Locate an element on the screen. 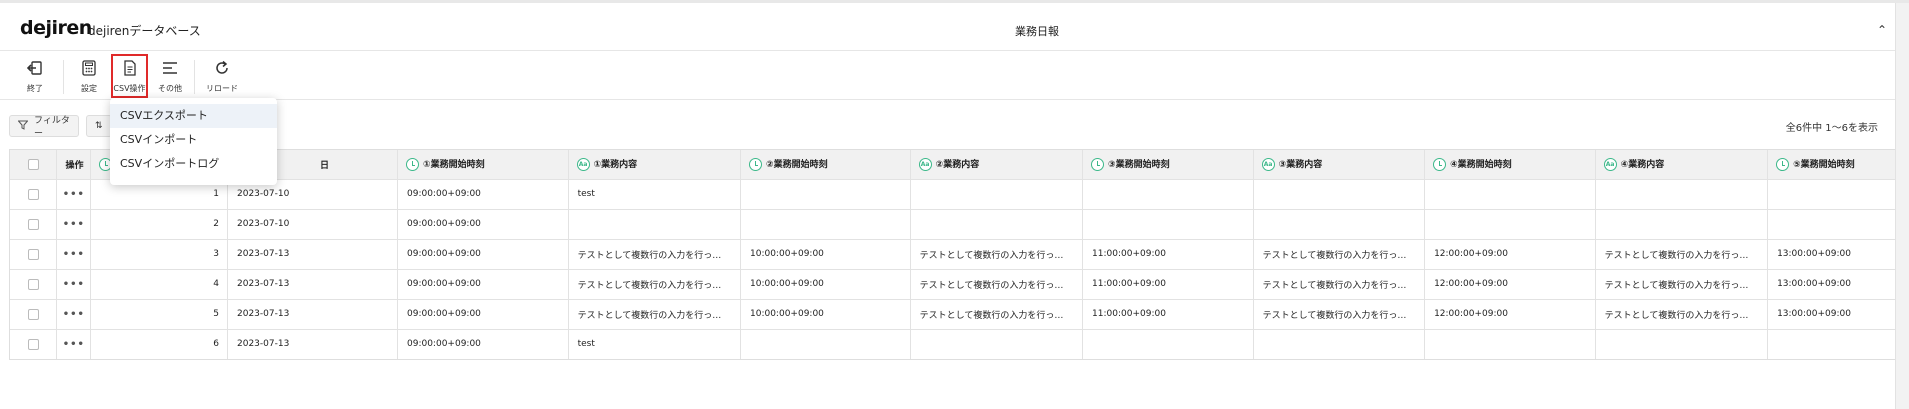 The width and height of the screenshot is (1909, 409). database-name: dejirenデータベース is located at coordinates (144, 30).